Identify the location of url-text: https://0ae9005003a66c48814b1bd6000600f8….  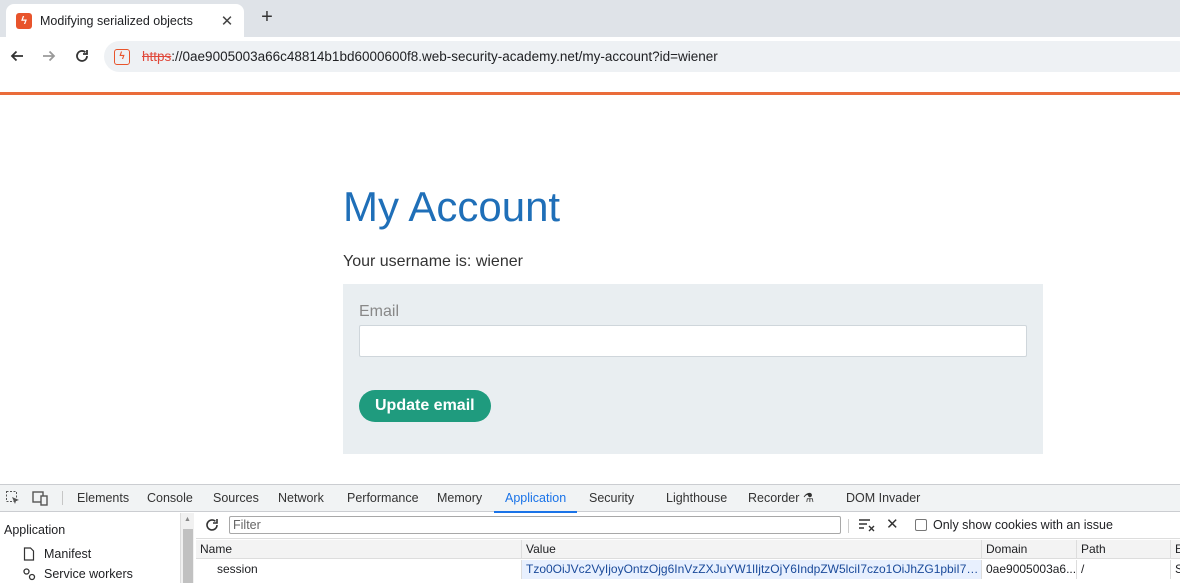
(430, 56).